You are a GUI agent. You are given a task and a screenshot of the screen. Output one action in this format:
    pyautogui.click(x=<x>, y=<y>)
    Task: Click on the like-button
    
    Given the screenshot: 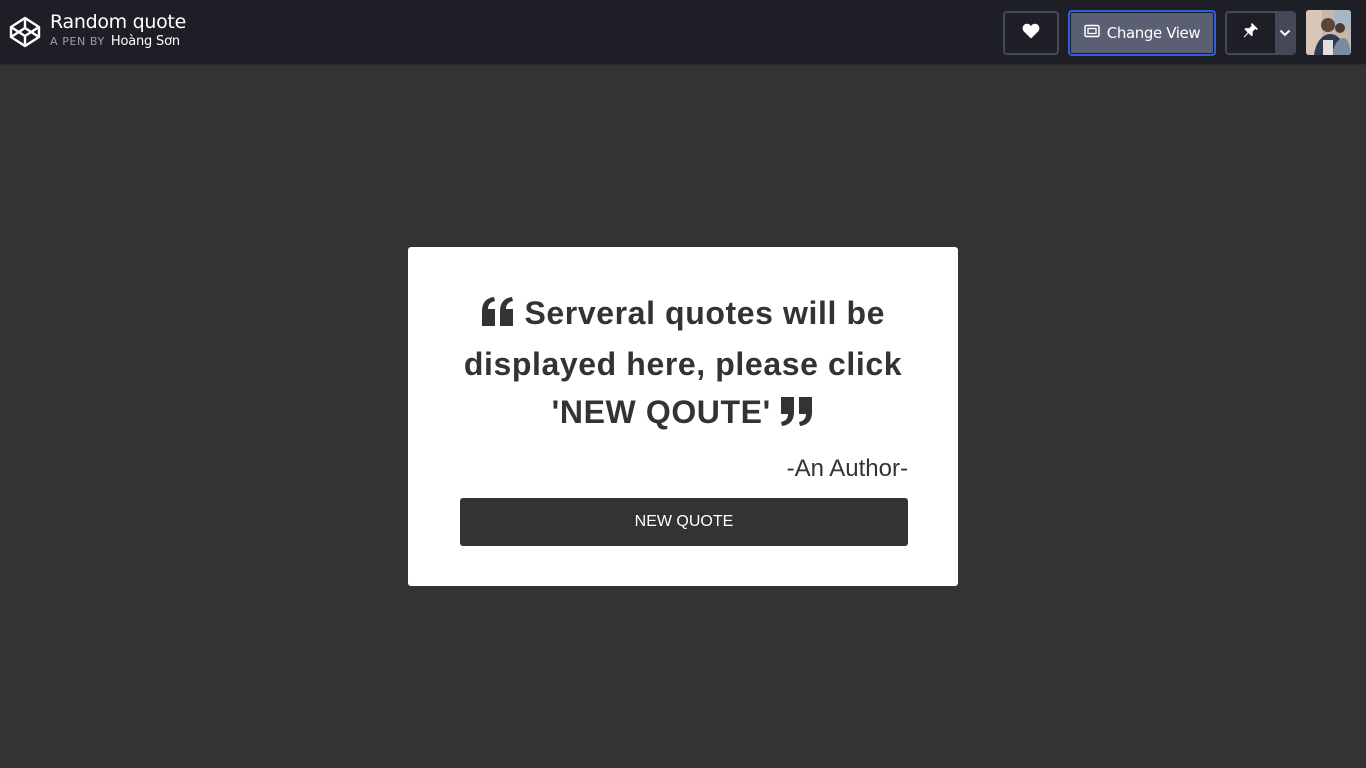 What is the action you would take?
    pyautogui.click(x=1031, y=33)
    